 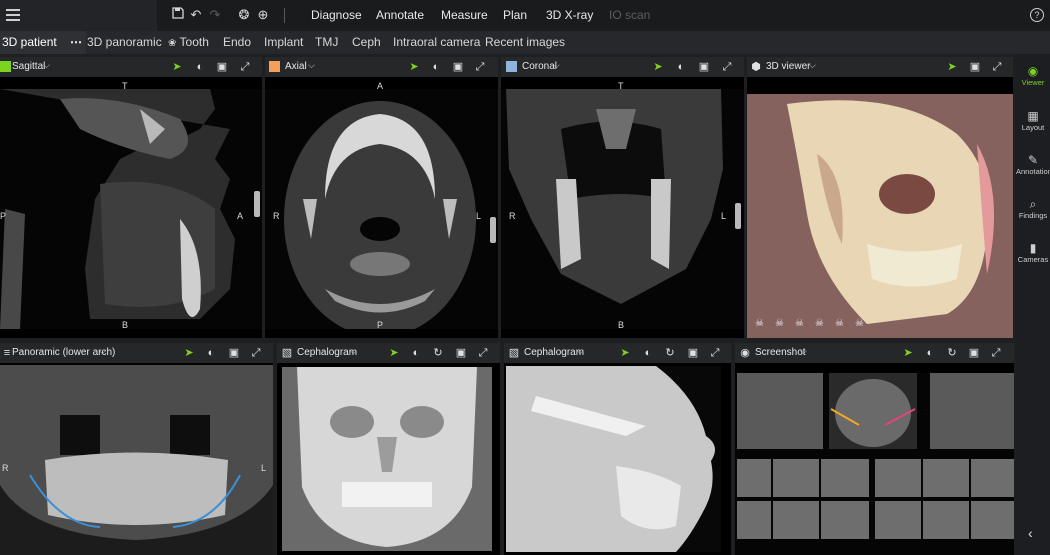 I want to click on panel-title: Coronal, so click(x=540, y=66).